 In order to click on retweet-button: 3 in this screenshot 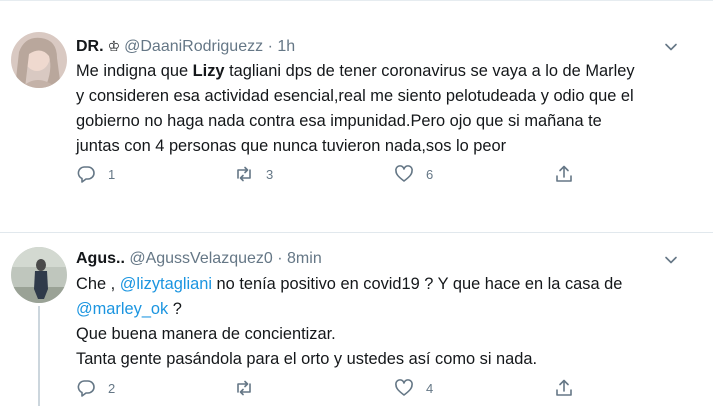, I will do `click(253, 174)`.